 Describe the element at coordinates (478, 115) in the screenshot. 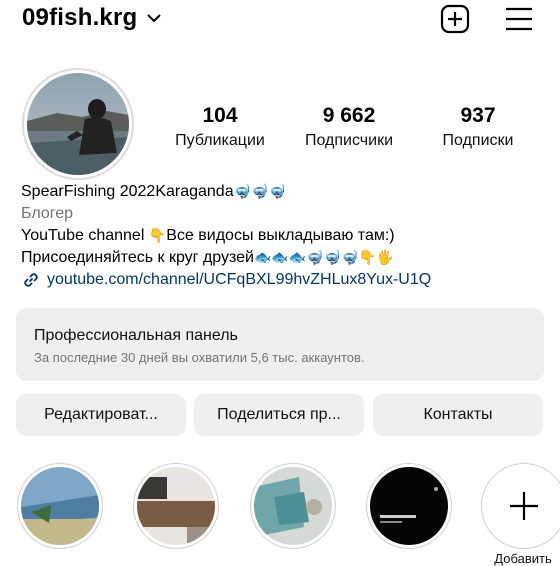

I see `following-count: 937` at that location.